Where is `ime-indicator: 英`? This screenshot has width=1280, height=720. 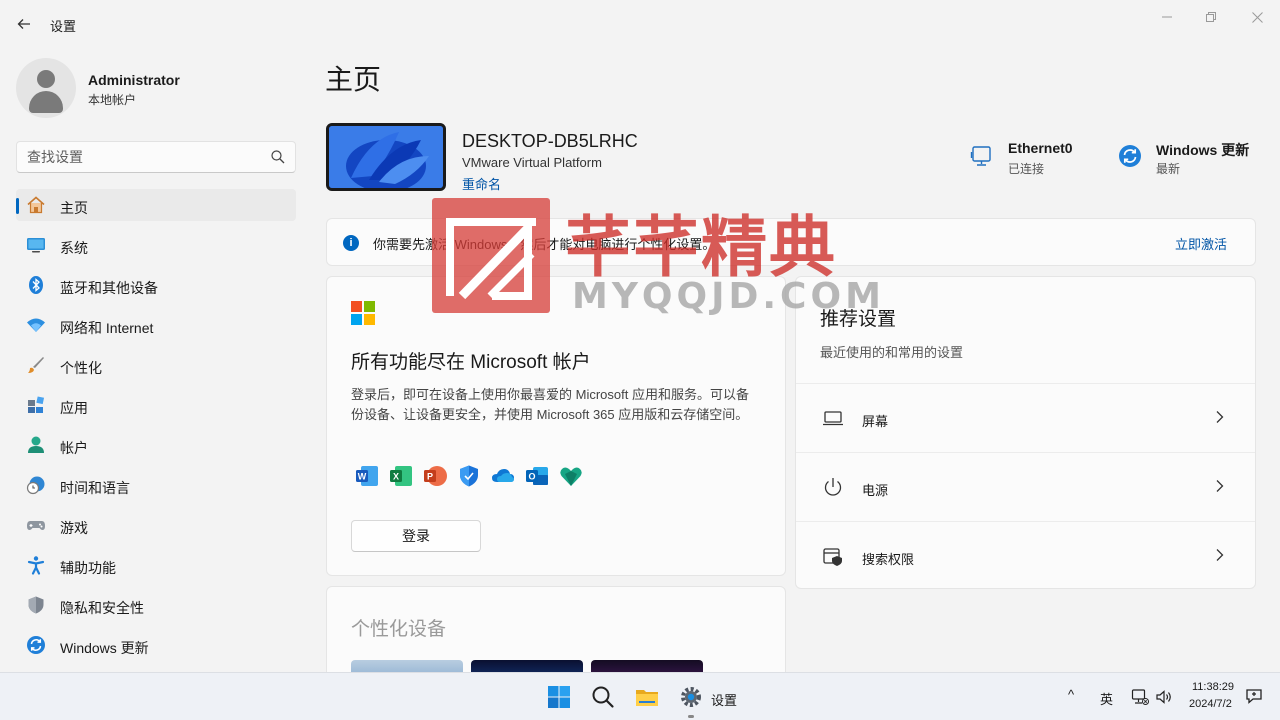 ime-indicator: 英 is located at coordinates (1106, 698).